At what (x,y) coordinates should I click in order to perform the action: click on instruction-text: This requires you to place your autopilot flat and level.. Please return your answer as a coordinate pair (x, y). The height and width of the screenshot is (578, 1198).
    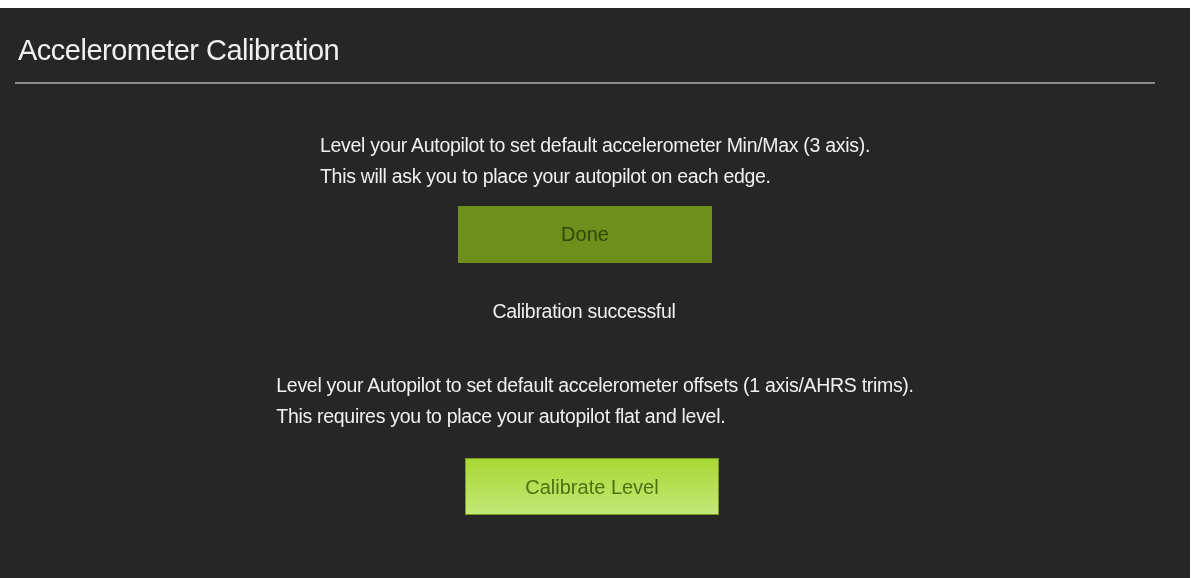
    Looking at the image, I should click on (501, 417).